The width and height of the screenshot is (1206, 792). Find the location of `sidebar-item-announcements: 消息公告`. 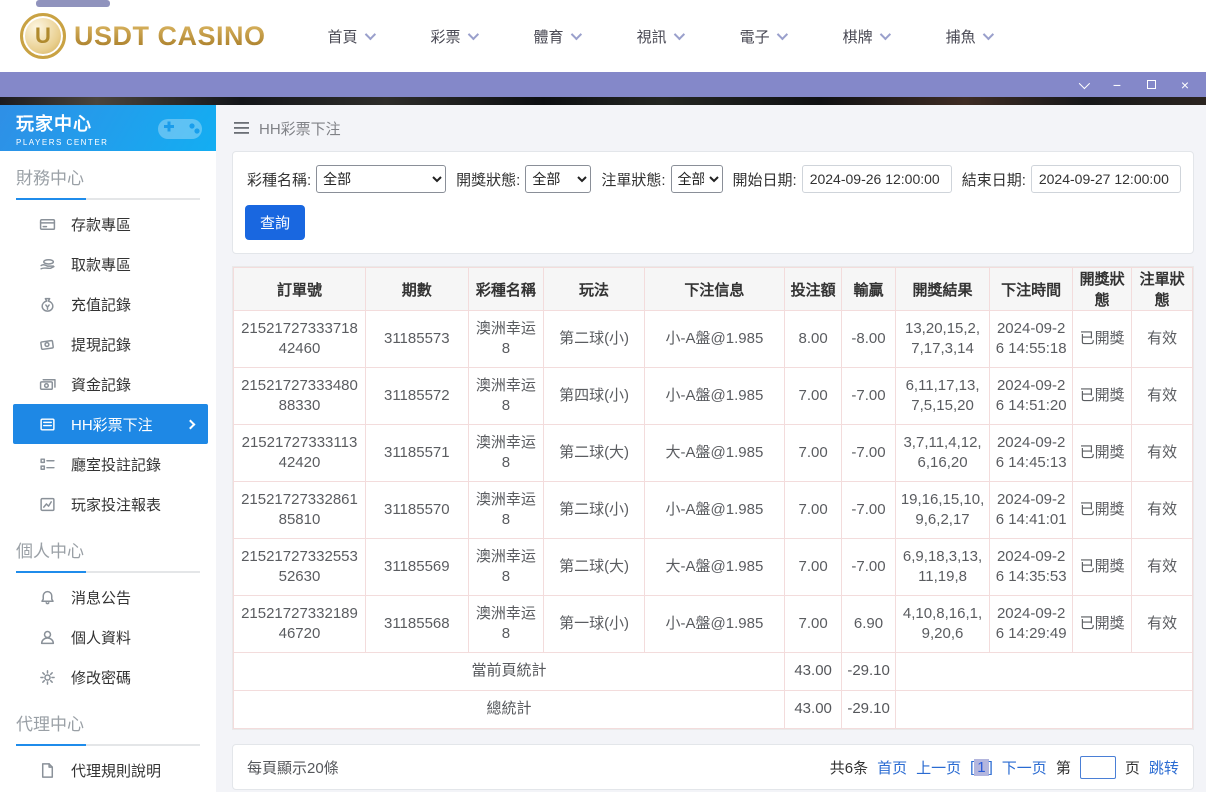

sidebar-item-announcements: 消息公告 is located at coordinates (110, 597).